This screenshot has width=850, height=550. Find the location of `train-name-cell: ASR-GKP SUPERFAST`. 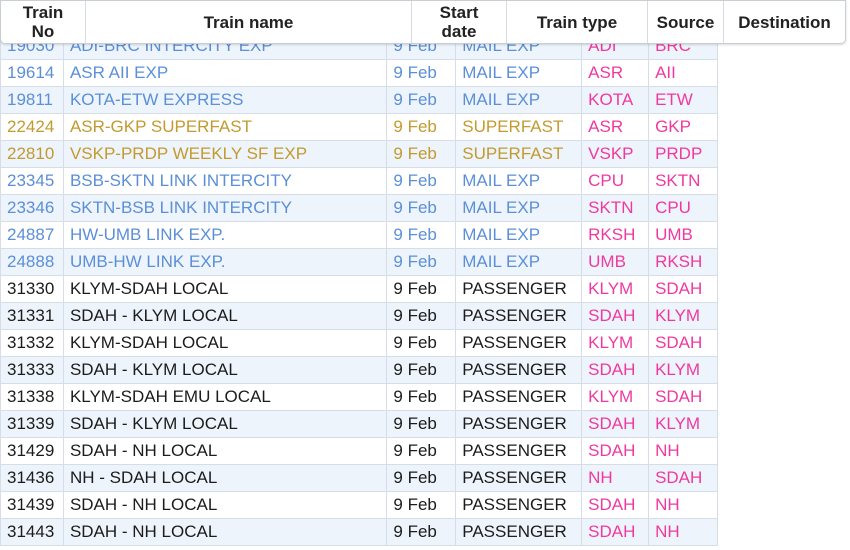

train-name-cell: ASR-GKP SUPERFAST is located at coordinates (225, 127).